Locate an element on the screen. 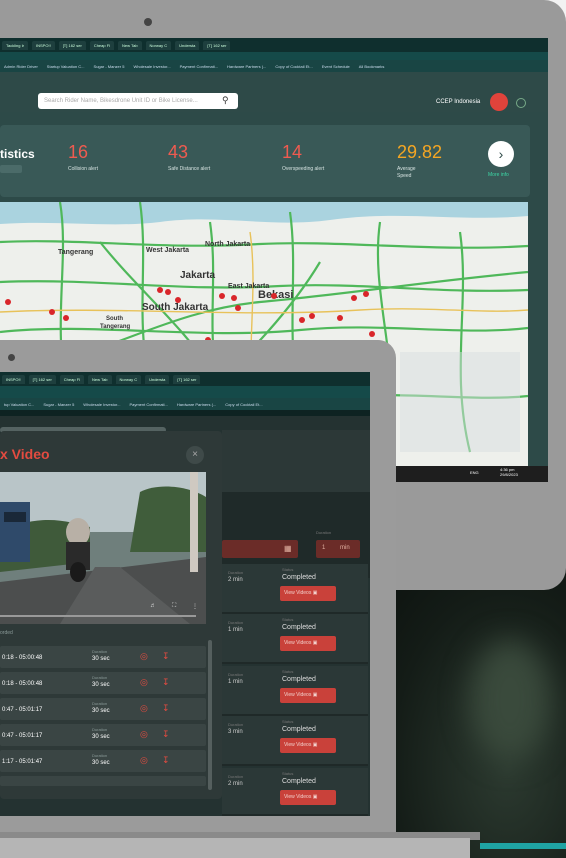  video-progress-bar is located at coordinates (98, 616).